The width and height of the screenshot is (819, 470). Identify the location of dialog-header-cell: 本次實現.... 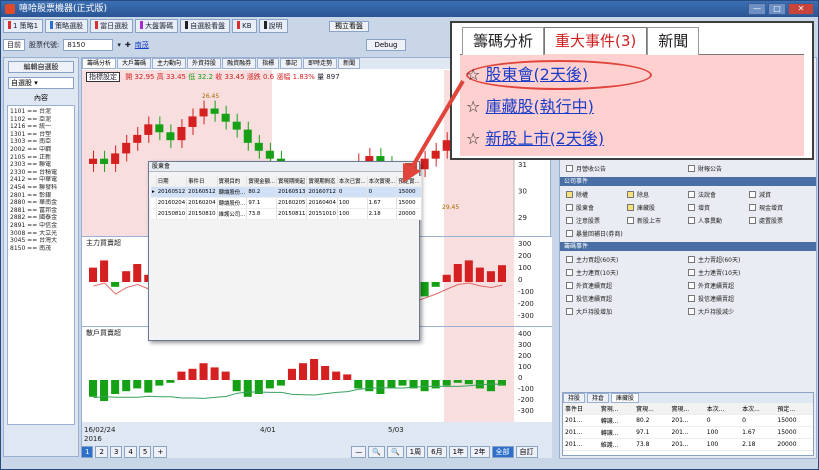
(382, 181).